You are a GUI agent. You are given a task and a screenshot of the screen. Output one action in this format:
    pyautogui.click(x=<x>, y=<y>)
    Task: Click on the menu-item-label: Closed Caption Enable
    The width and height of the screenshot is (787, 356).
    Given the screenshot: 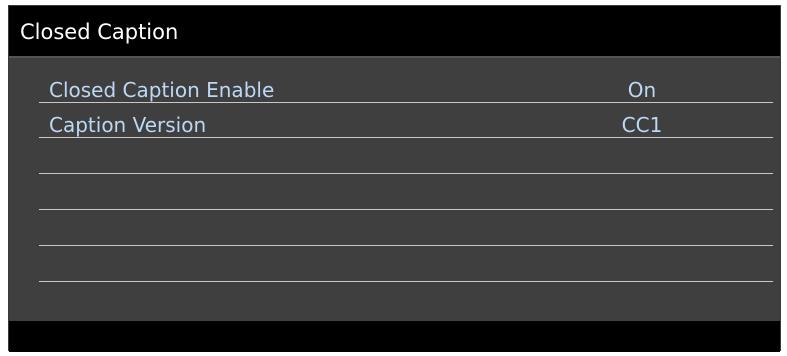 What is the action you would take?
    pyautogui.click(x=162, y=90)
    